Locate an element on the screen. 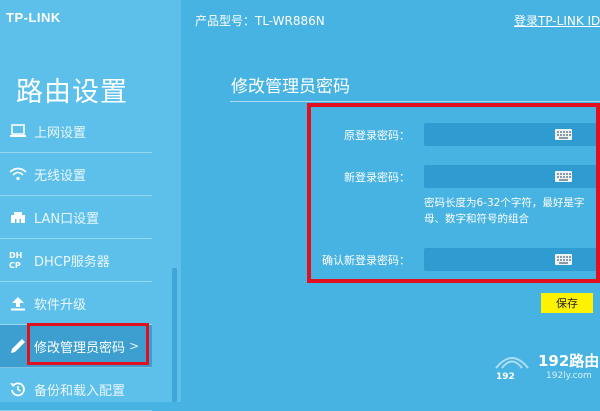 The height and width of the screenshot is (411, 600). sidebar-item-backup: 备份和载入配置 is located at coordinates (76, 389).